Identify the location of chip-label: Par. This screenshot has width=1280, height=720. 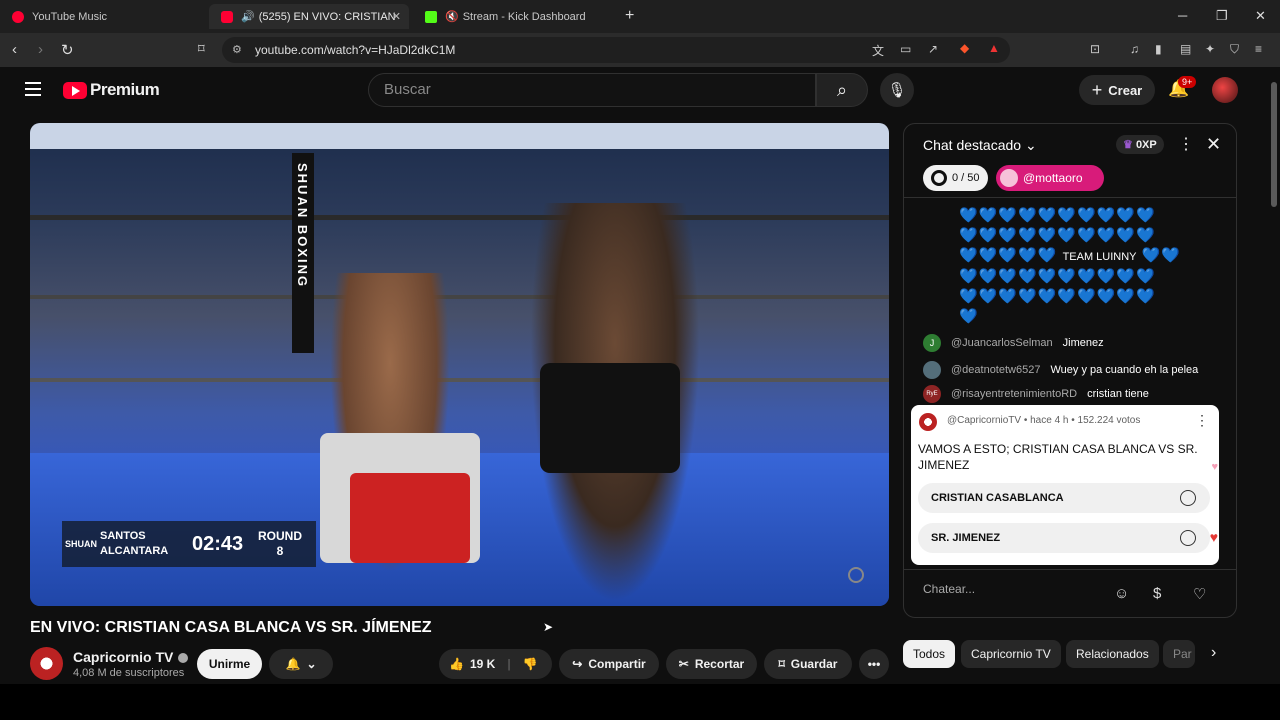
(1182, 654).